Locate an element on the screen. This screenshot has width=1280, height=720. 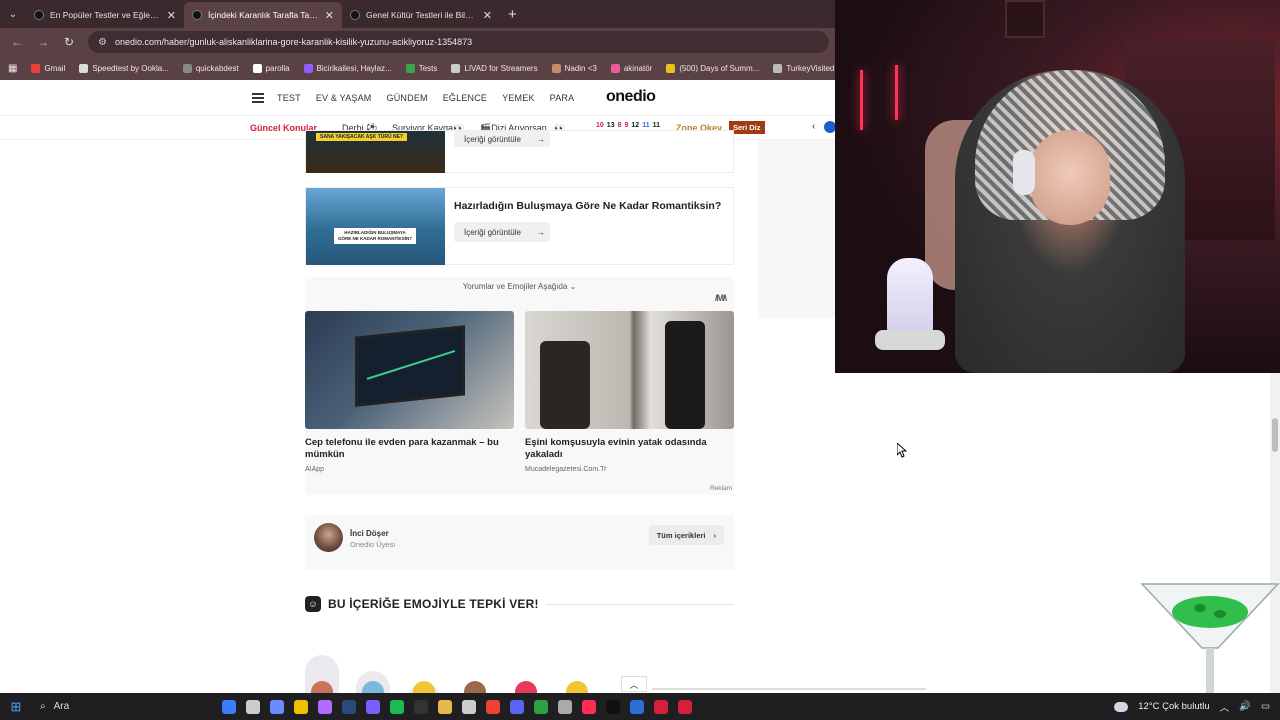
score-number: 11 is located at coordinates (646, 125).